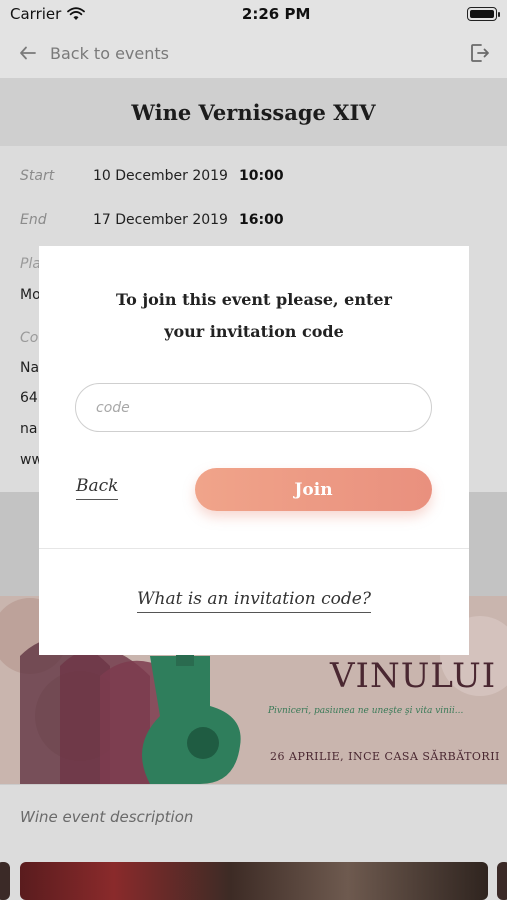 Image resolution: width=507 pixels, height=900 pixels. Describe the element at coordinates (313, 489) in the screenshot. I see `join-button: Join` at that location.